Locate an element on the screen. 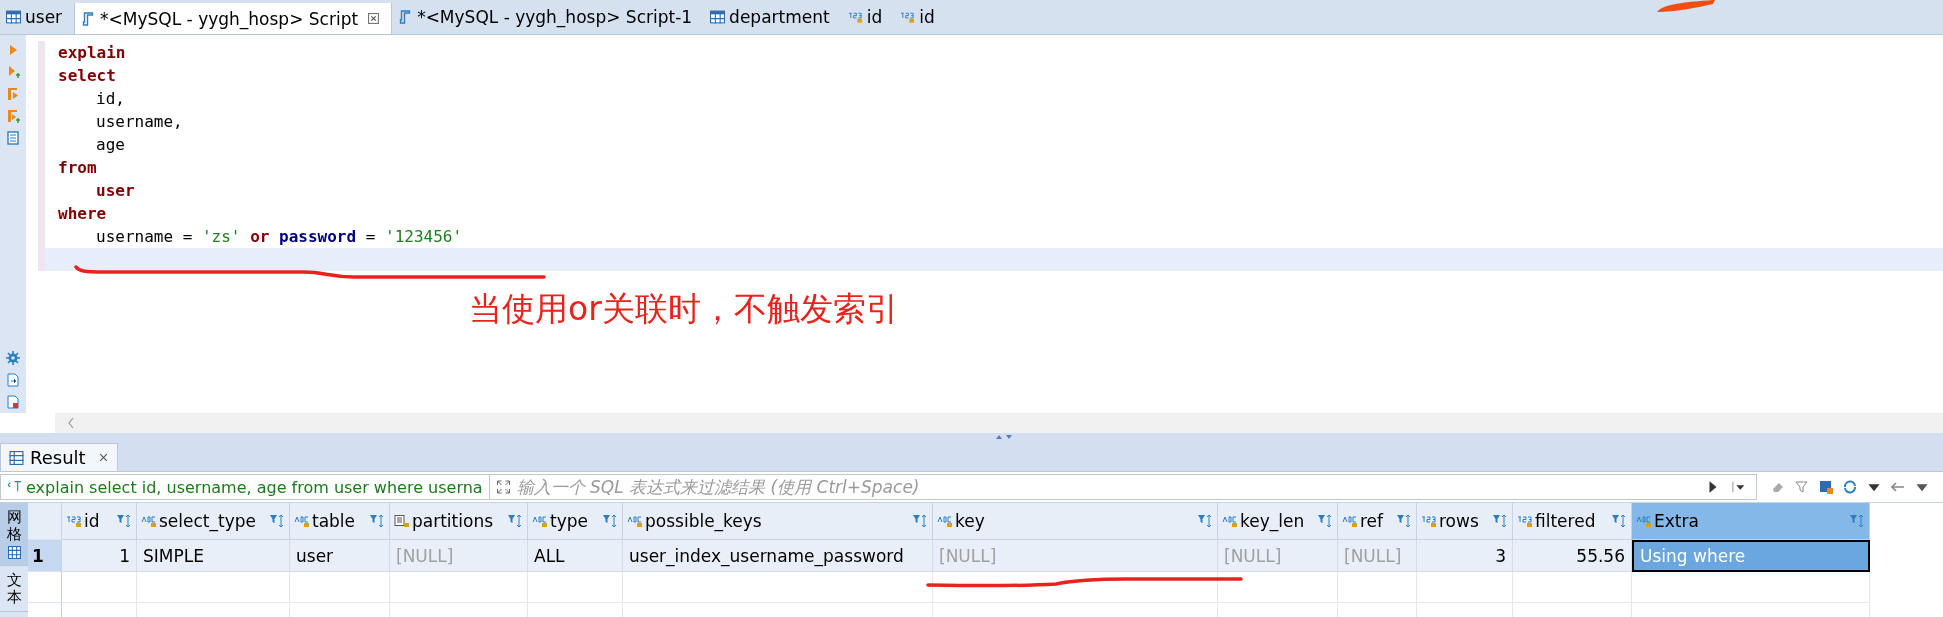 Image resolution: width=1943 pixels, height=617 pixels. explain-plan-icon is located at coordinates (13, 138).